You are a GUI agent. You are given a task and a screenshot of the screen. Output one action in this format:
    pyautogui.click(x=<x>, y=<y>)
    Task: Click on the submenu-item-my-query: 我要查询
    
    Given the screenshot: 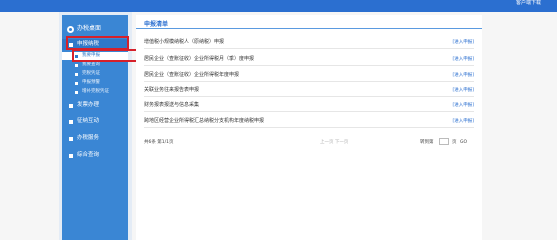 What is the action you would take?
    pyautogui.click(x=95, y=65)
    